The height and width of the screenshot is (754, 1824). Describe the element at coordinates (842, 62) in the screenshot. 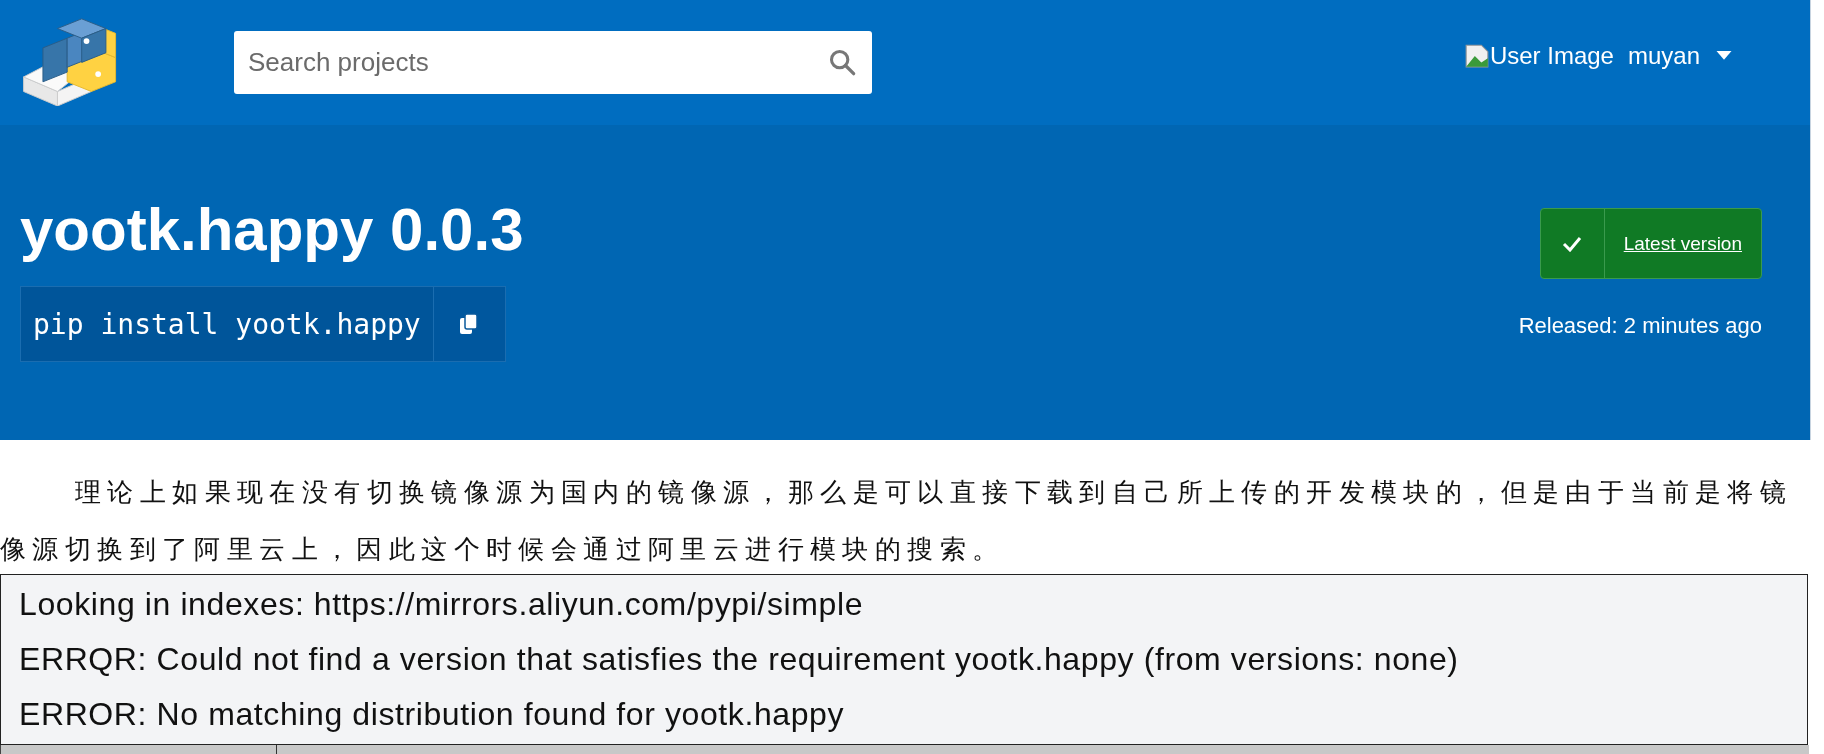

I see `search-icon` at that location.